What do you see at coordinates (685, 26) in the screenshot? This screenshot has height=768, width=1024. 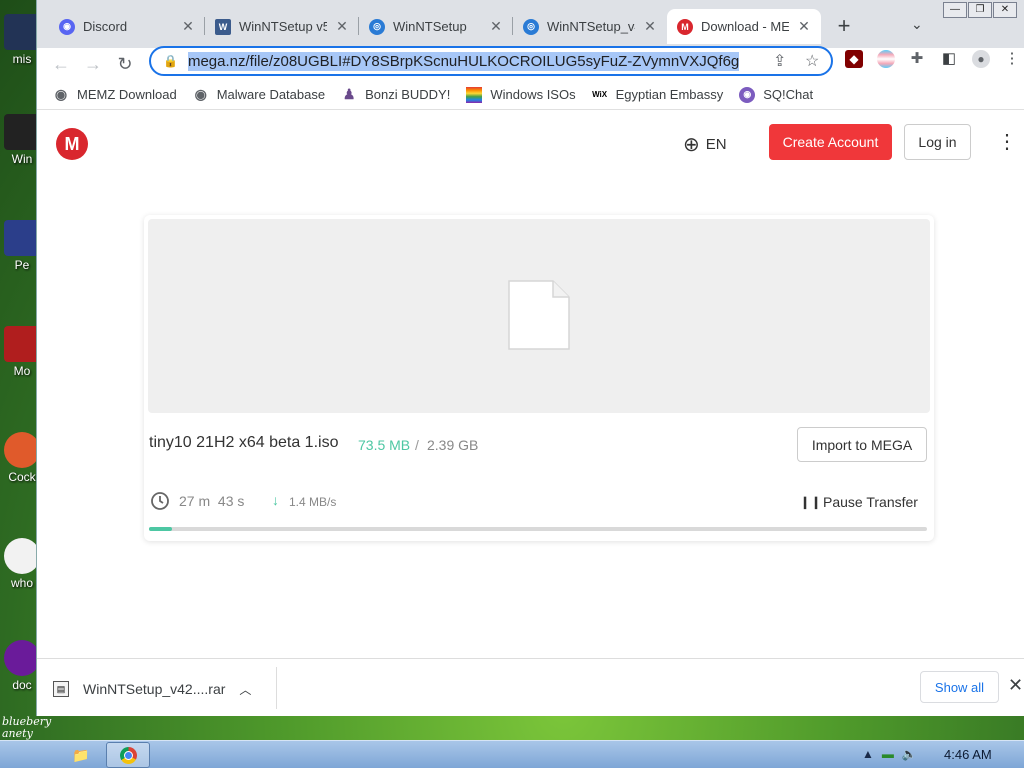 I see `mega-icon: M` at bounding box center [685, 26].